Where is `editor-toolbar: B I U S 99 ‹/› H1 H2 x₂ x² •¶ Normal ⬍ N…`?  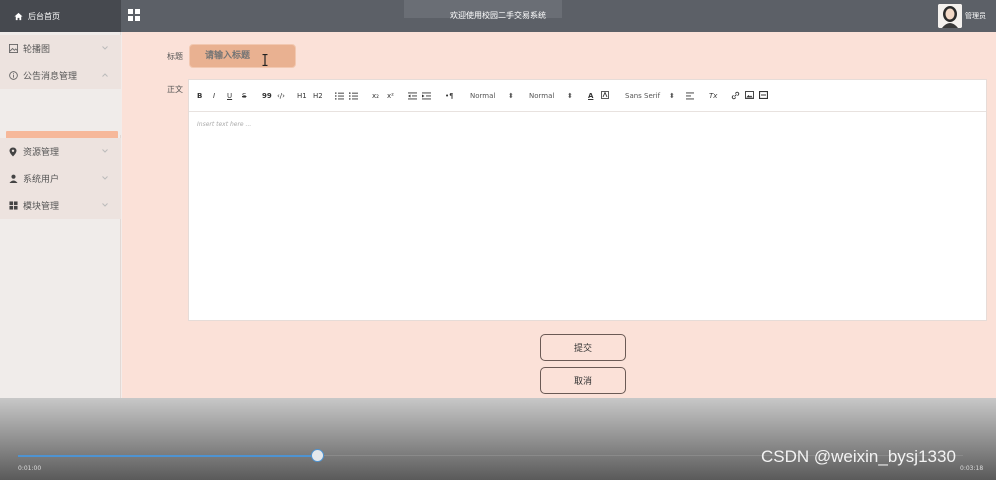 editor-toolbar: B I U S 99 ‹/› H1 H2 x₂ x² •¶ Normal ⬍ N… is located at coordinates (587, 96).